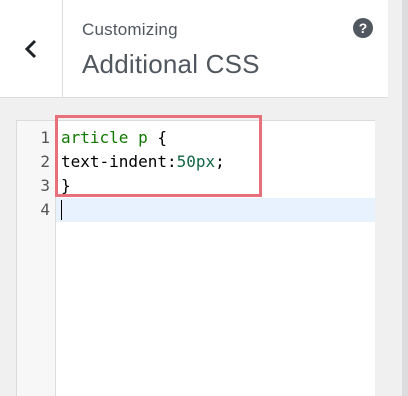 The width and height of the screenshot is (408, 396). I want to click on css-selector: article p, so click(104, 137).